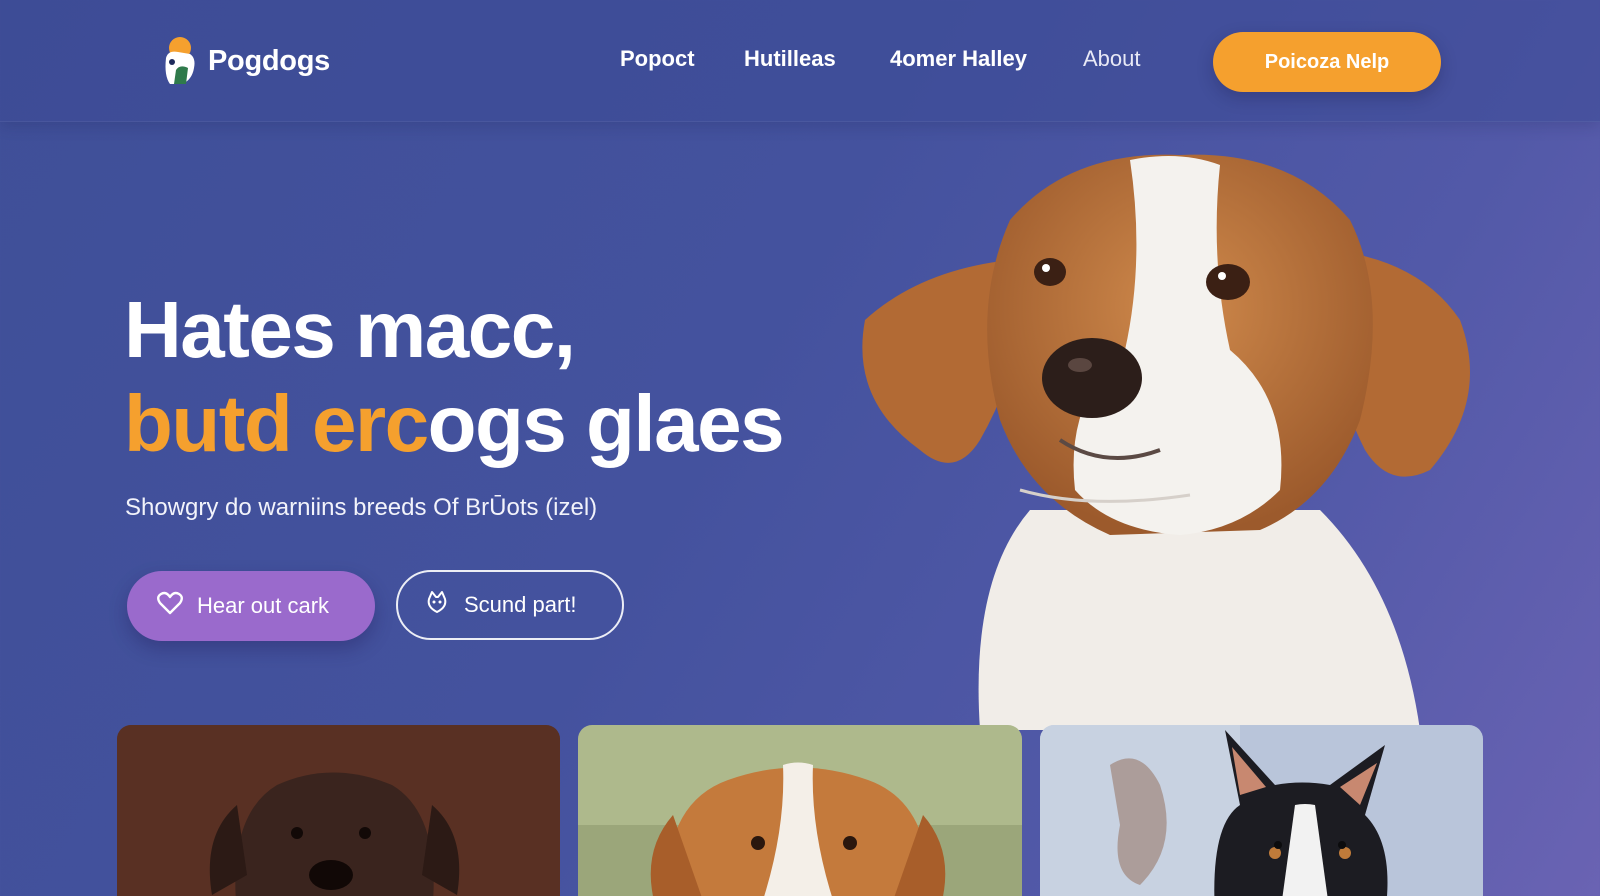 This screenshot has height=896, width=1600. I want to click on scund-part-button: Scund part!, so click(510, 605).